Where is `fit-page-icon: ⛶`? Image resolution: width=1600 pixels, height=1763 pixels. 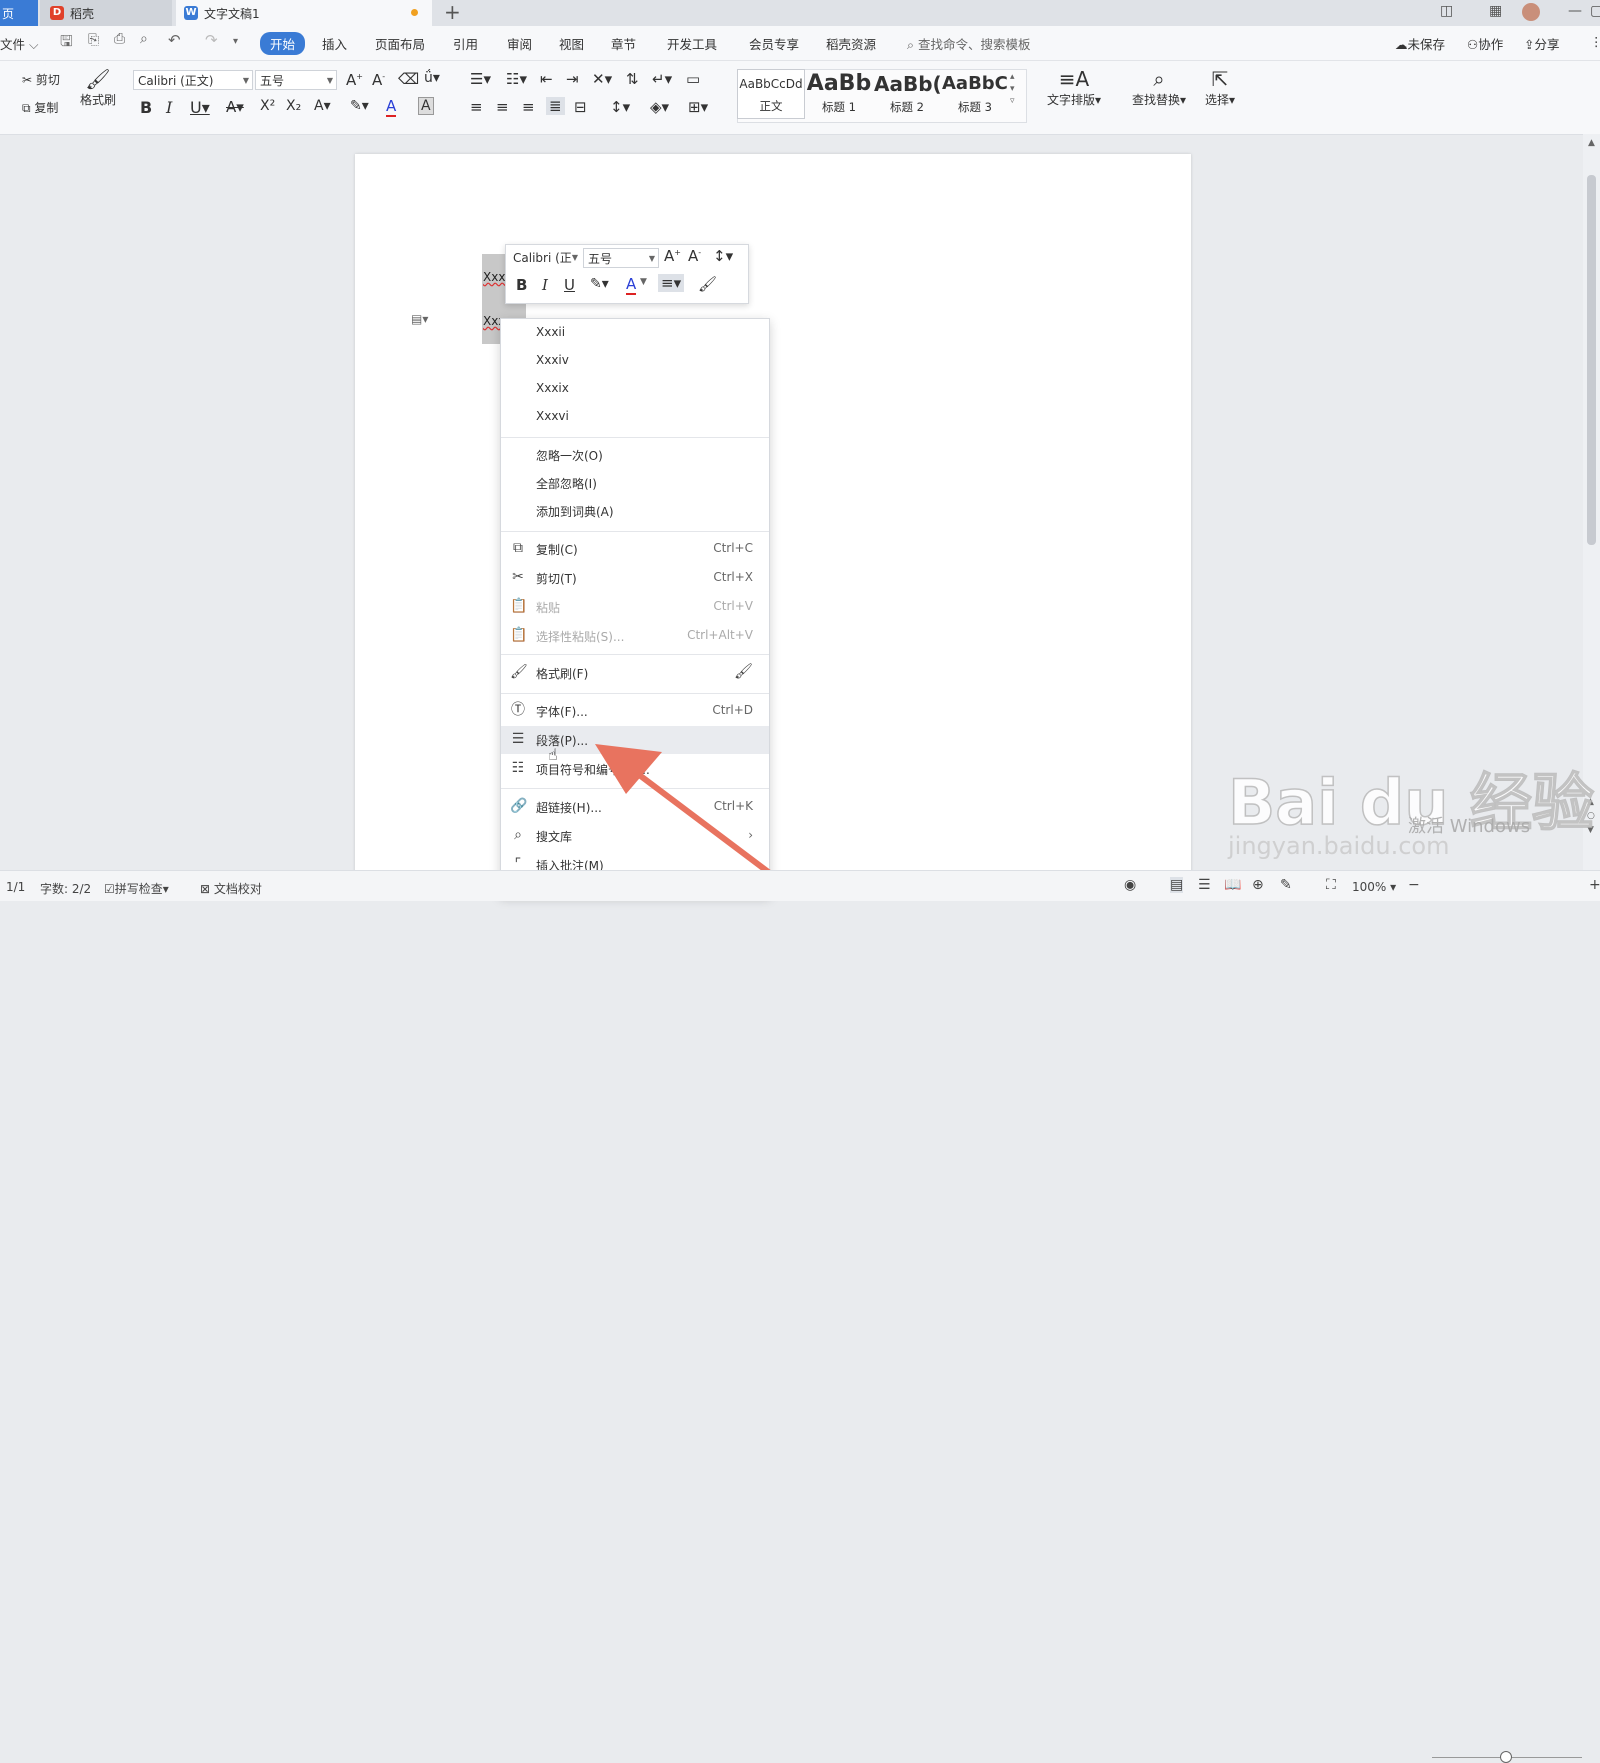 fit-page-icon: ⛶ is located at coordinates (1331, 885).